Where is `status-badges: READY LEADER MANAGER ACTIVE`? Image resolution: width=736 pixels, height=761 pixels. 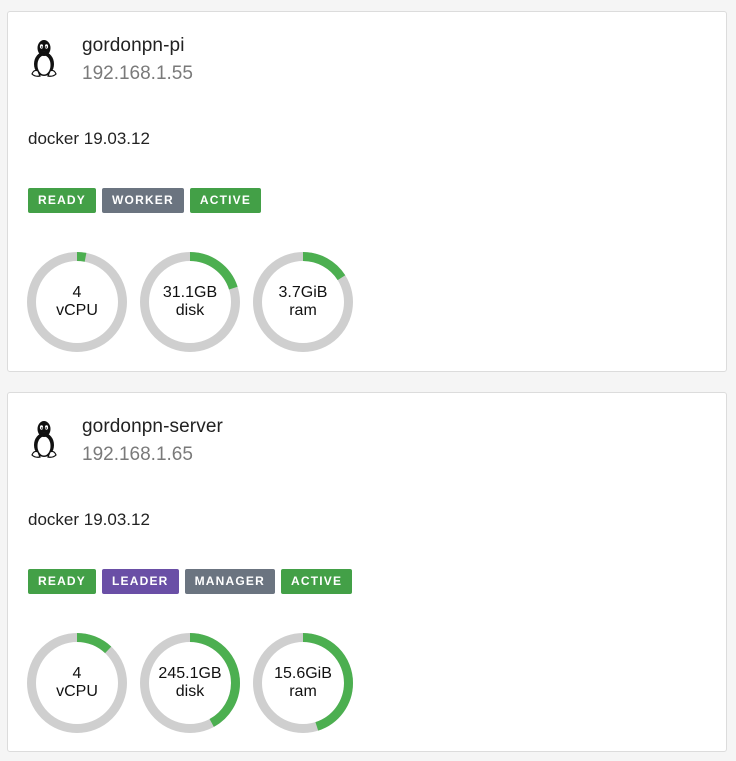
status-badges: READY LEADER MANAGER ACTIVE is located at coordinates (190, 581).